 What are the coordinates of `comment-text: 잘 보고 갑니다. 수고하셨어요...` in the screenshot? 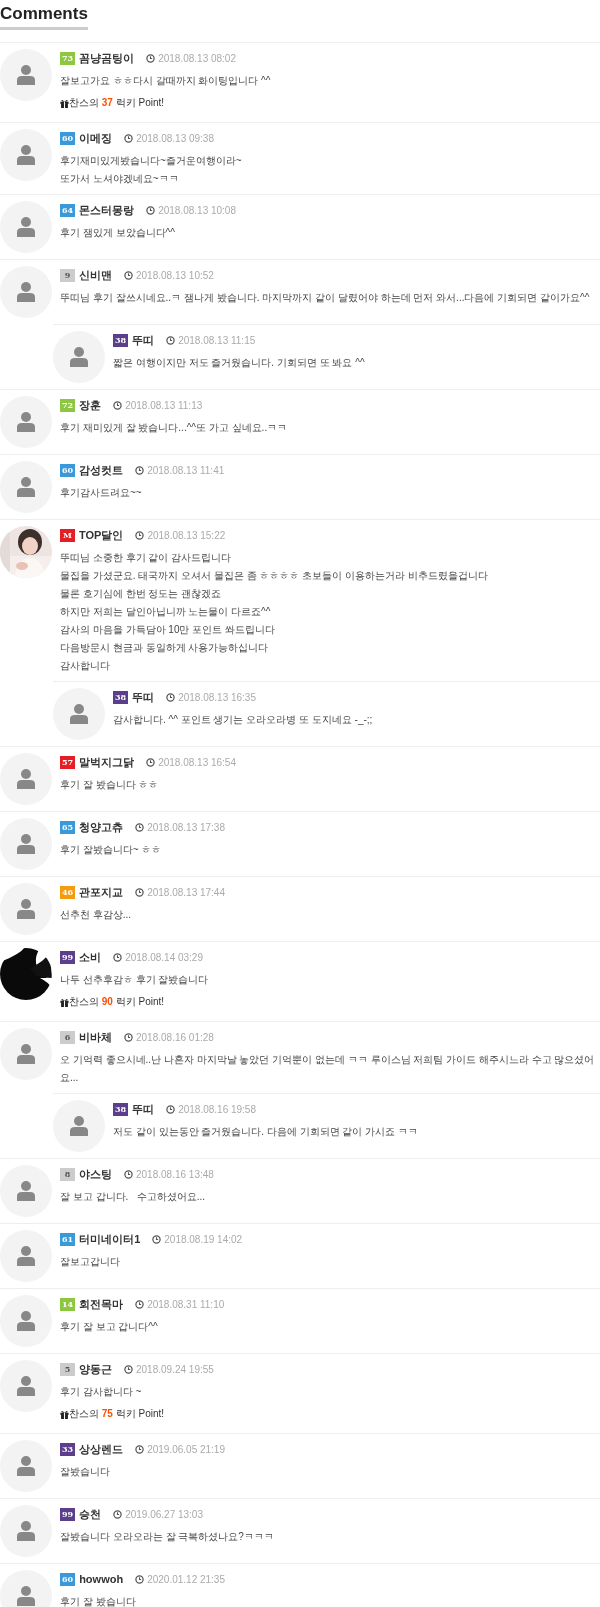 It's located at (133, 1197).